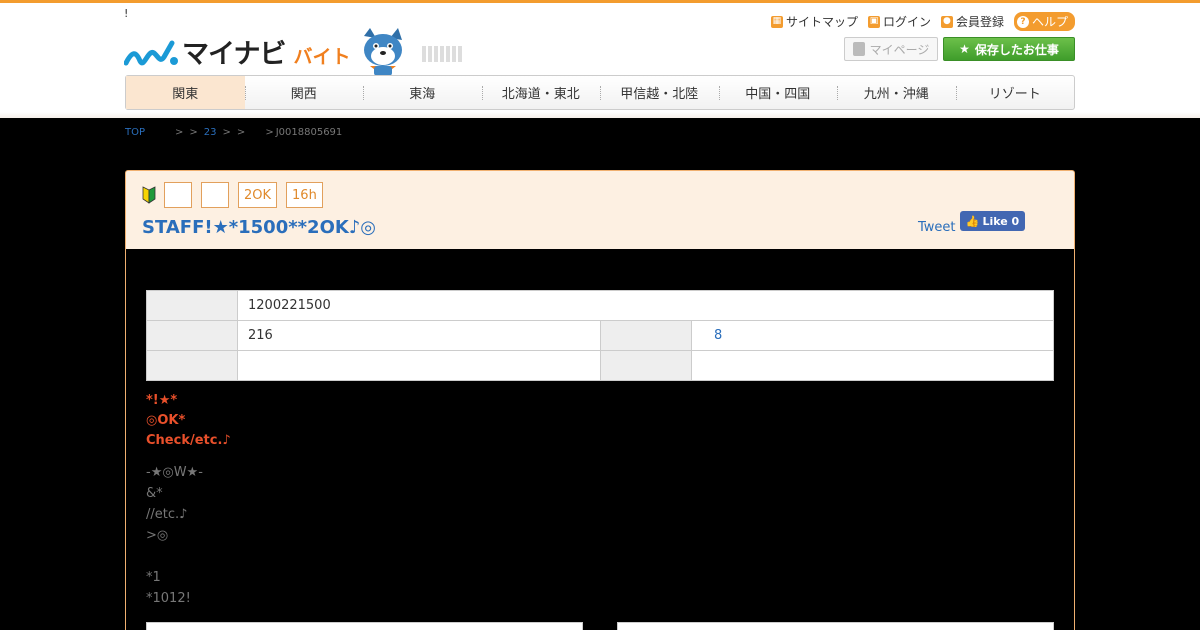 The height and width of the screenshot is (630, 1200). Describe the element at coordinates (162, 400) in the screenshot. I see `highlight-line: *!★*` at that location.